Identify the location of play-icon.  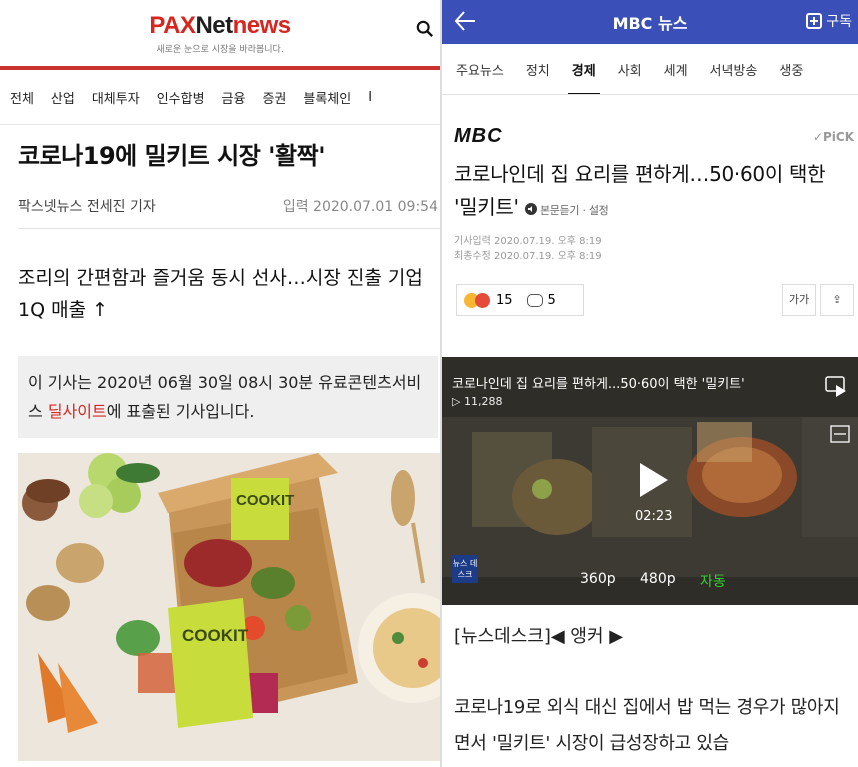
(654, 480).